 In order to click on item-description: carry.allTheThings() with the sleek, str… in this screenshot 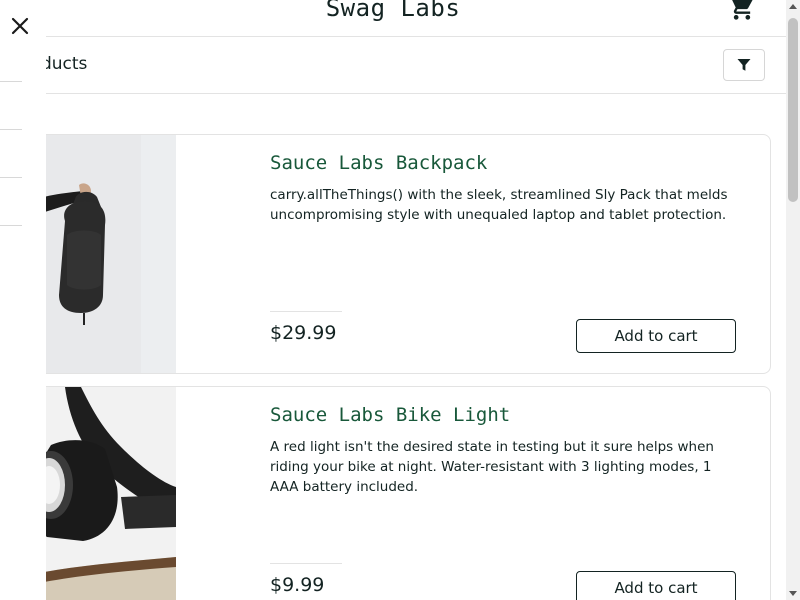, I will do `click(499, 205)`.